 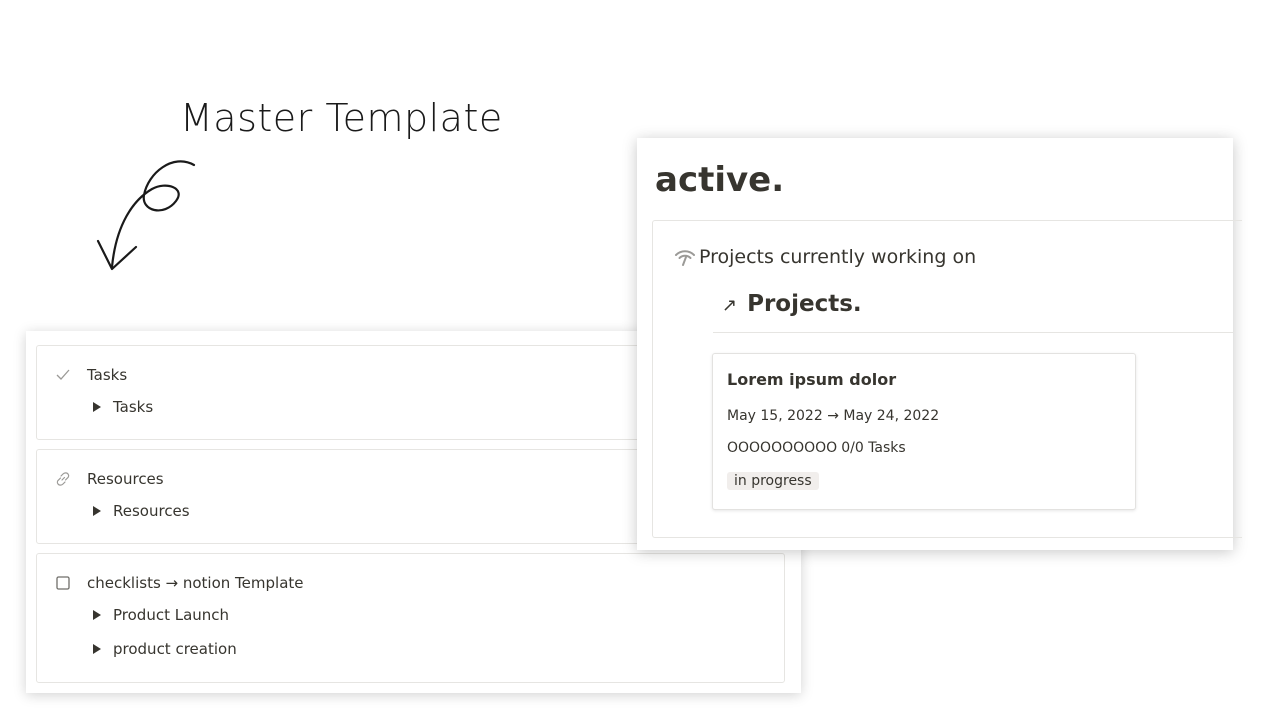 What do you see at coordinates (195, 583) in the screenshot?
I see `checklists-callout-label: checklists → notion Template` at bounding box center [195, 583].